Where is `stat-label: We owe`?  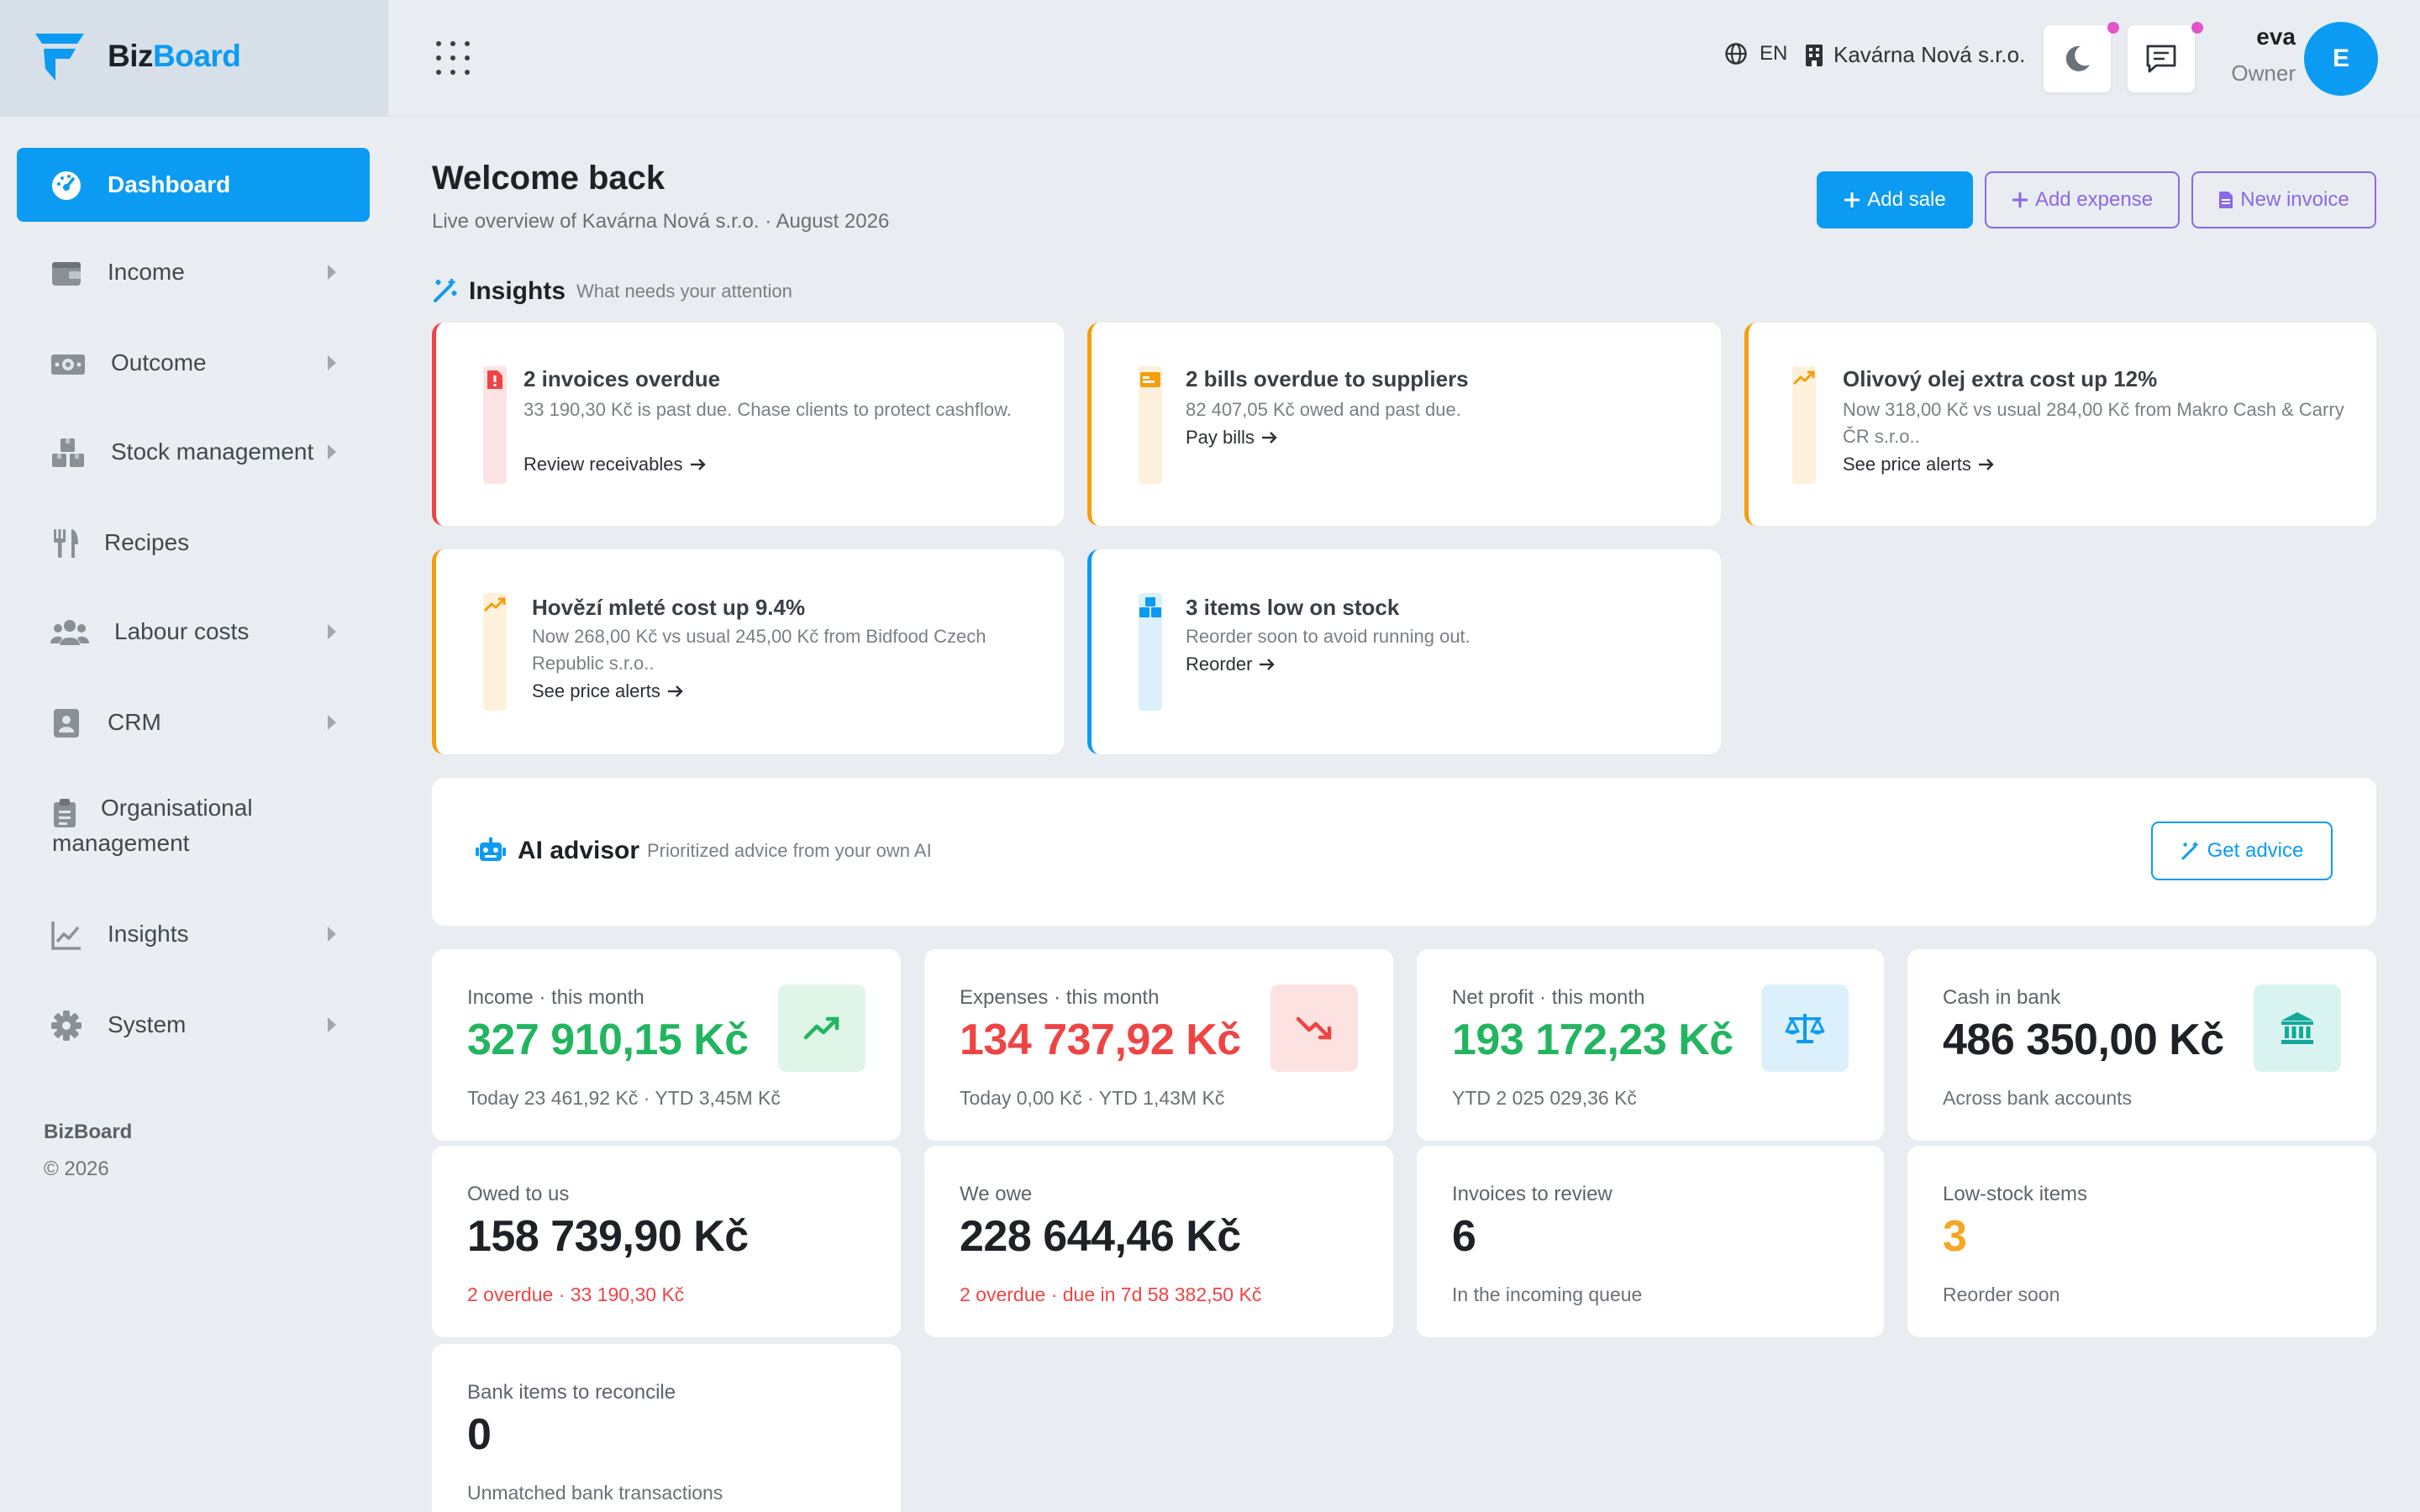
stat-label: We owe is located at coordinates (996, 1194).